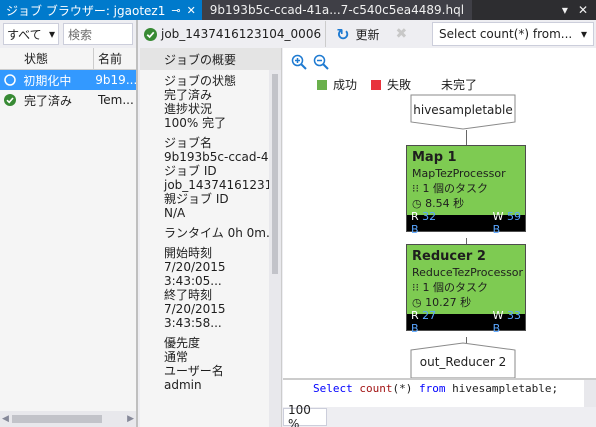  I want to click on zoom-controls, so click(310, 64).